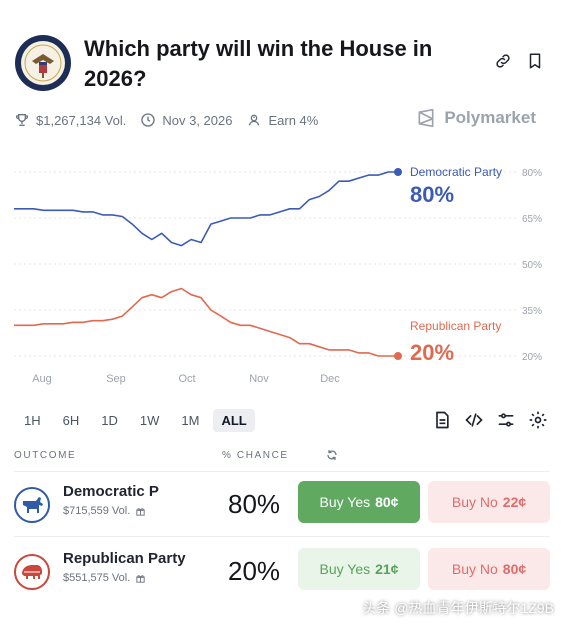 This screenshot has width=564, height=628. What do you see at coordinates (455, 326) in the screenshot?
I see `series-name-label: Republican Party` at bounding box center [455, 326].